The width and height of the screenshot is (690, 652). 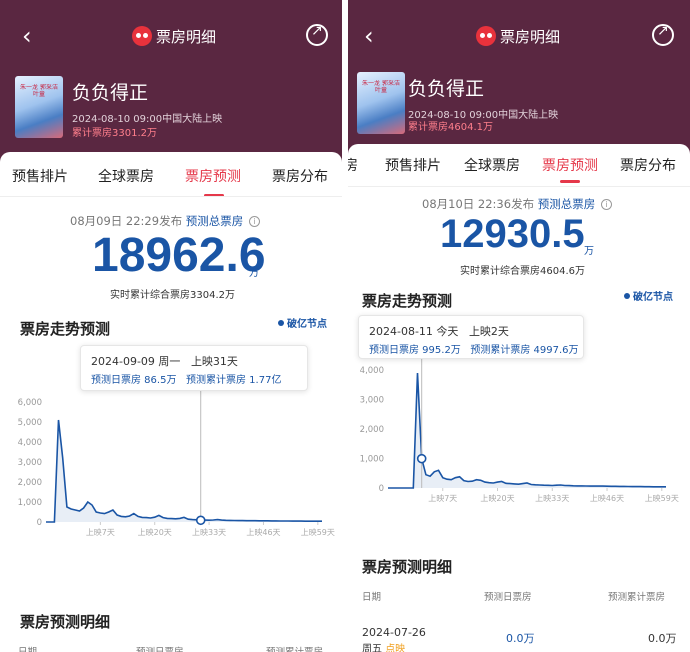 I want to click on tooltip-date: 2024-09-09 周一, so click(x=136, y=361).